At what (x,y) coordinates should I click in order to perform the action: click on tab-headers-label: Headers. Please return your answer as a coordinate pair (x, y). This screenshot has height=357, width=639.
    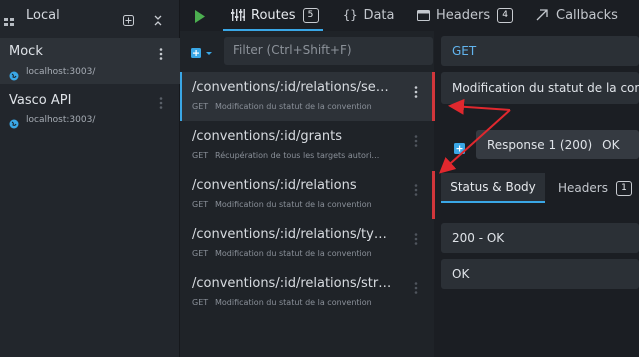
    Looking at the image, I should click on (463, 15).